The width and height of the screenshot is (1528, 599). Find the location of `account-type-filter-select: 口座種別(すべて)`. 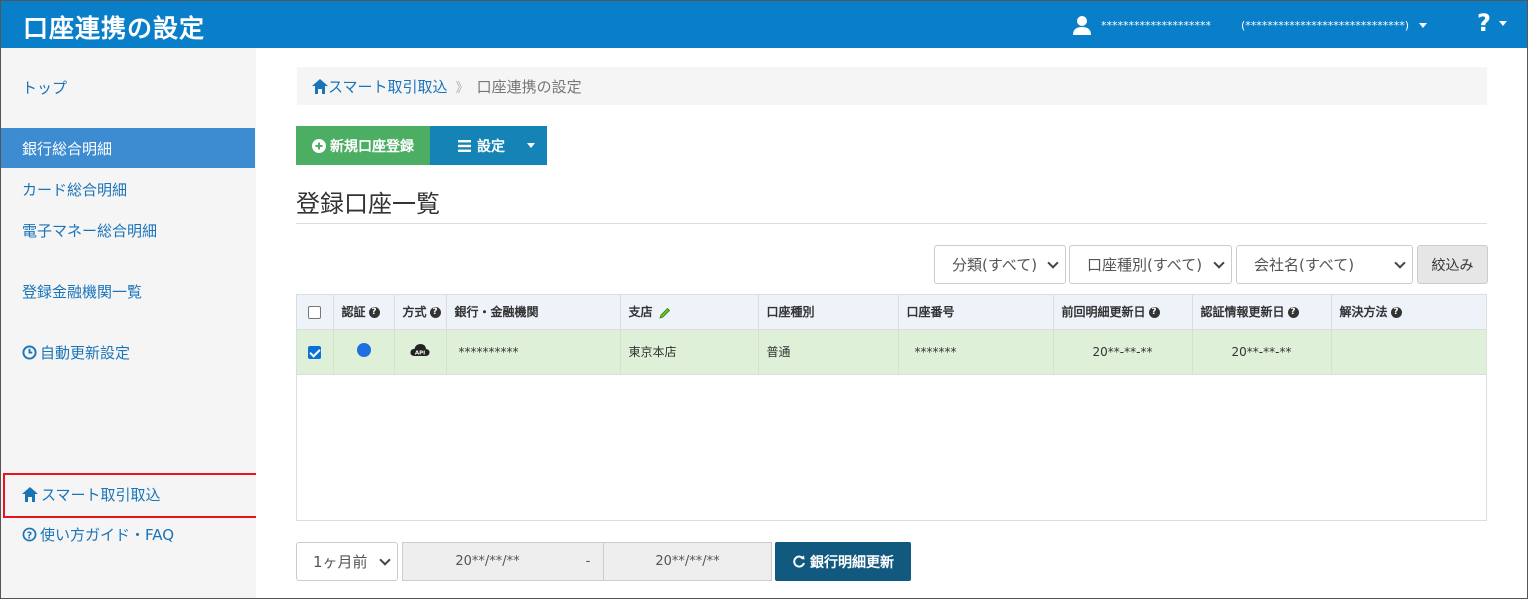

account-type-filter-select: 口座種別(すべて) is located at coordinates (1150, 264).